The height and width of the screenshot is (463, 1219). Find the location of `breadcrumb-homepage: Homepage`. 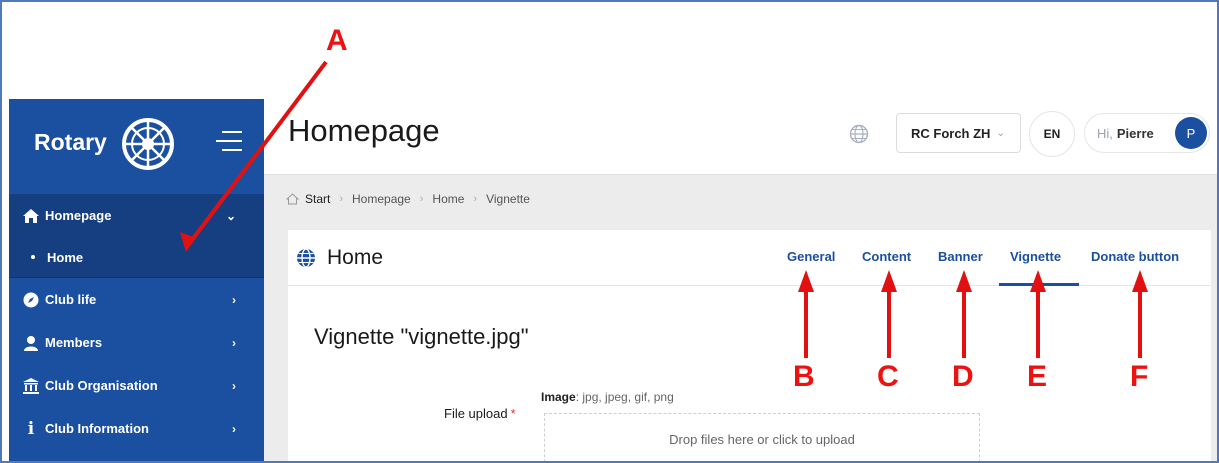

breadcrumb-homepage: Homepage is located at coordinates (381, 199).